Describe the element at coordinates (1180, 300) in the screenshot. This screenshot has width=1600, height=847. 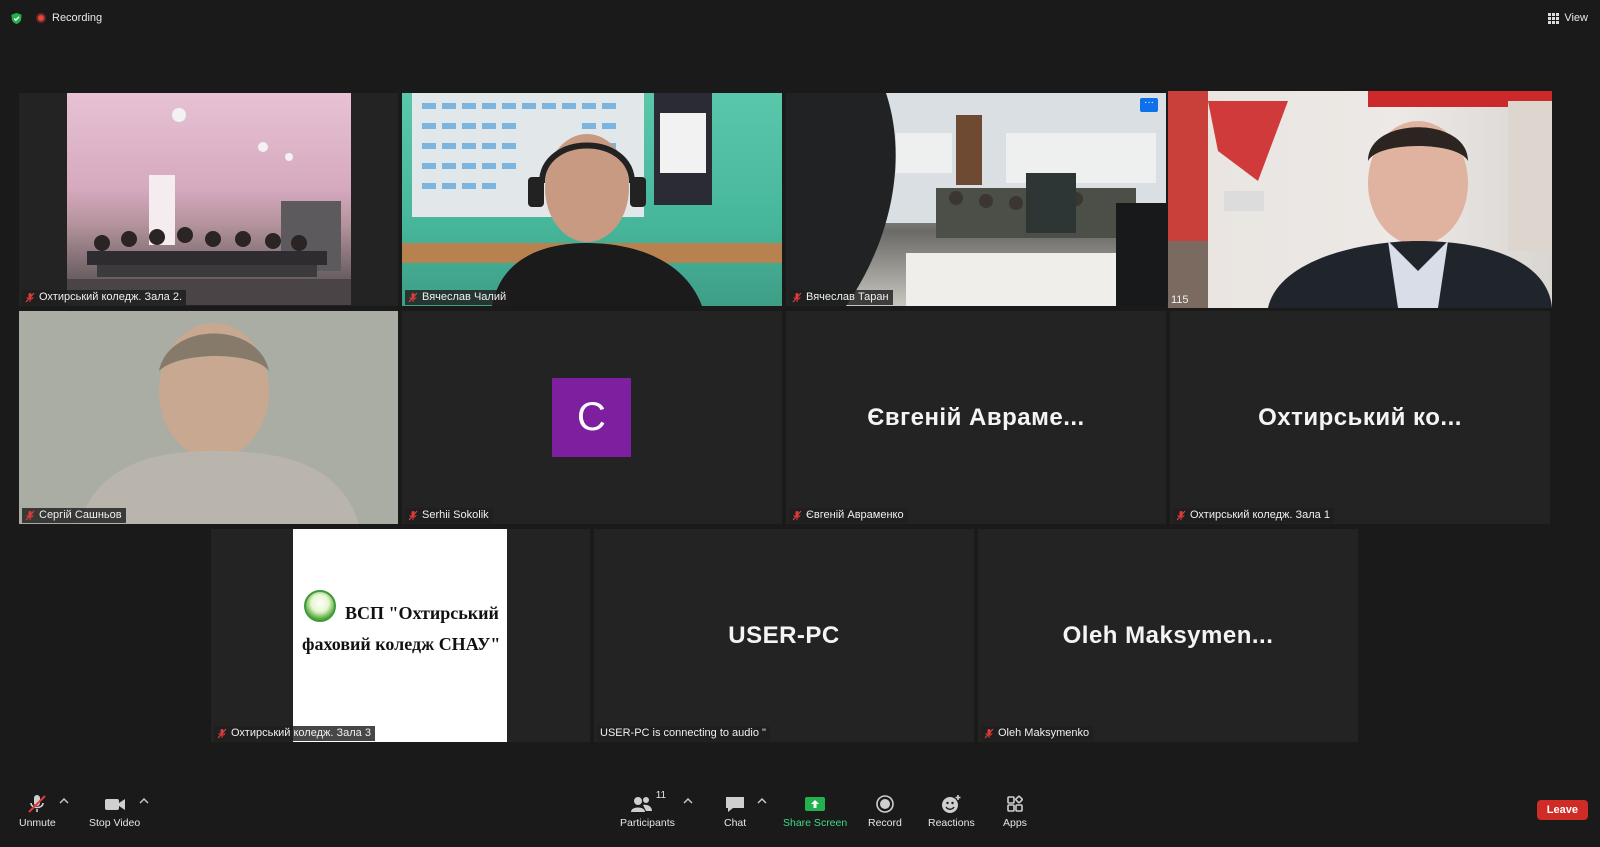
I see `video-stat: 115` at that location.